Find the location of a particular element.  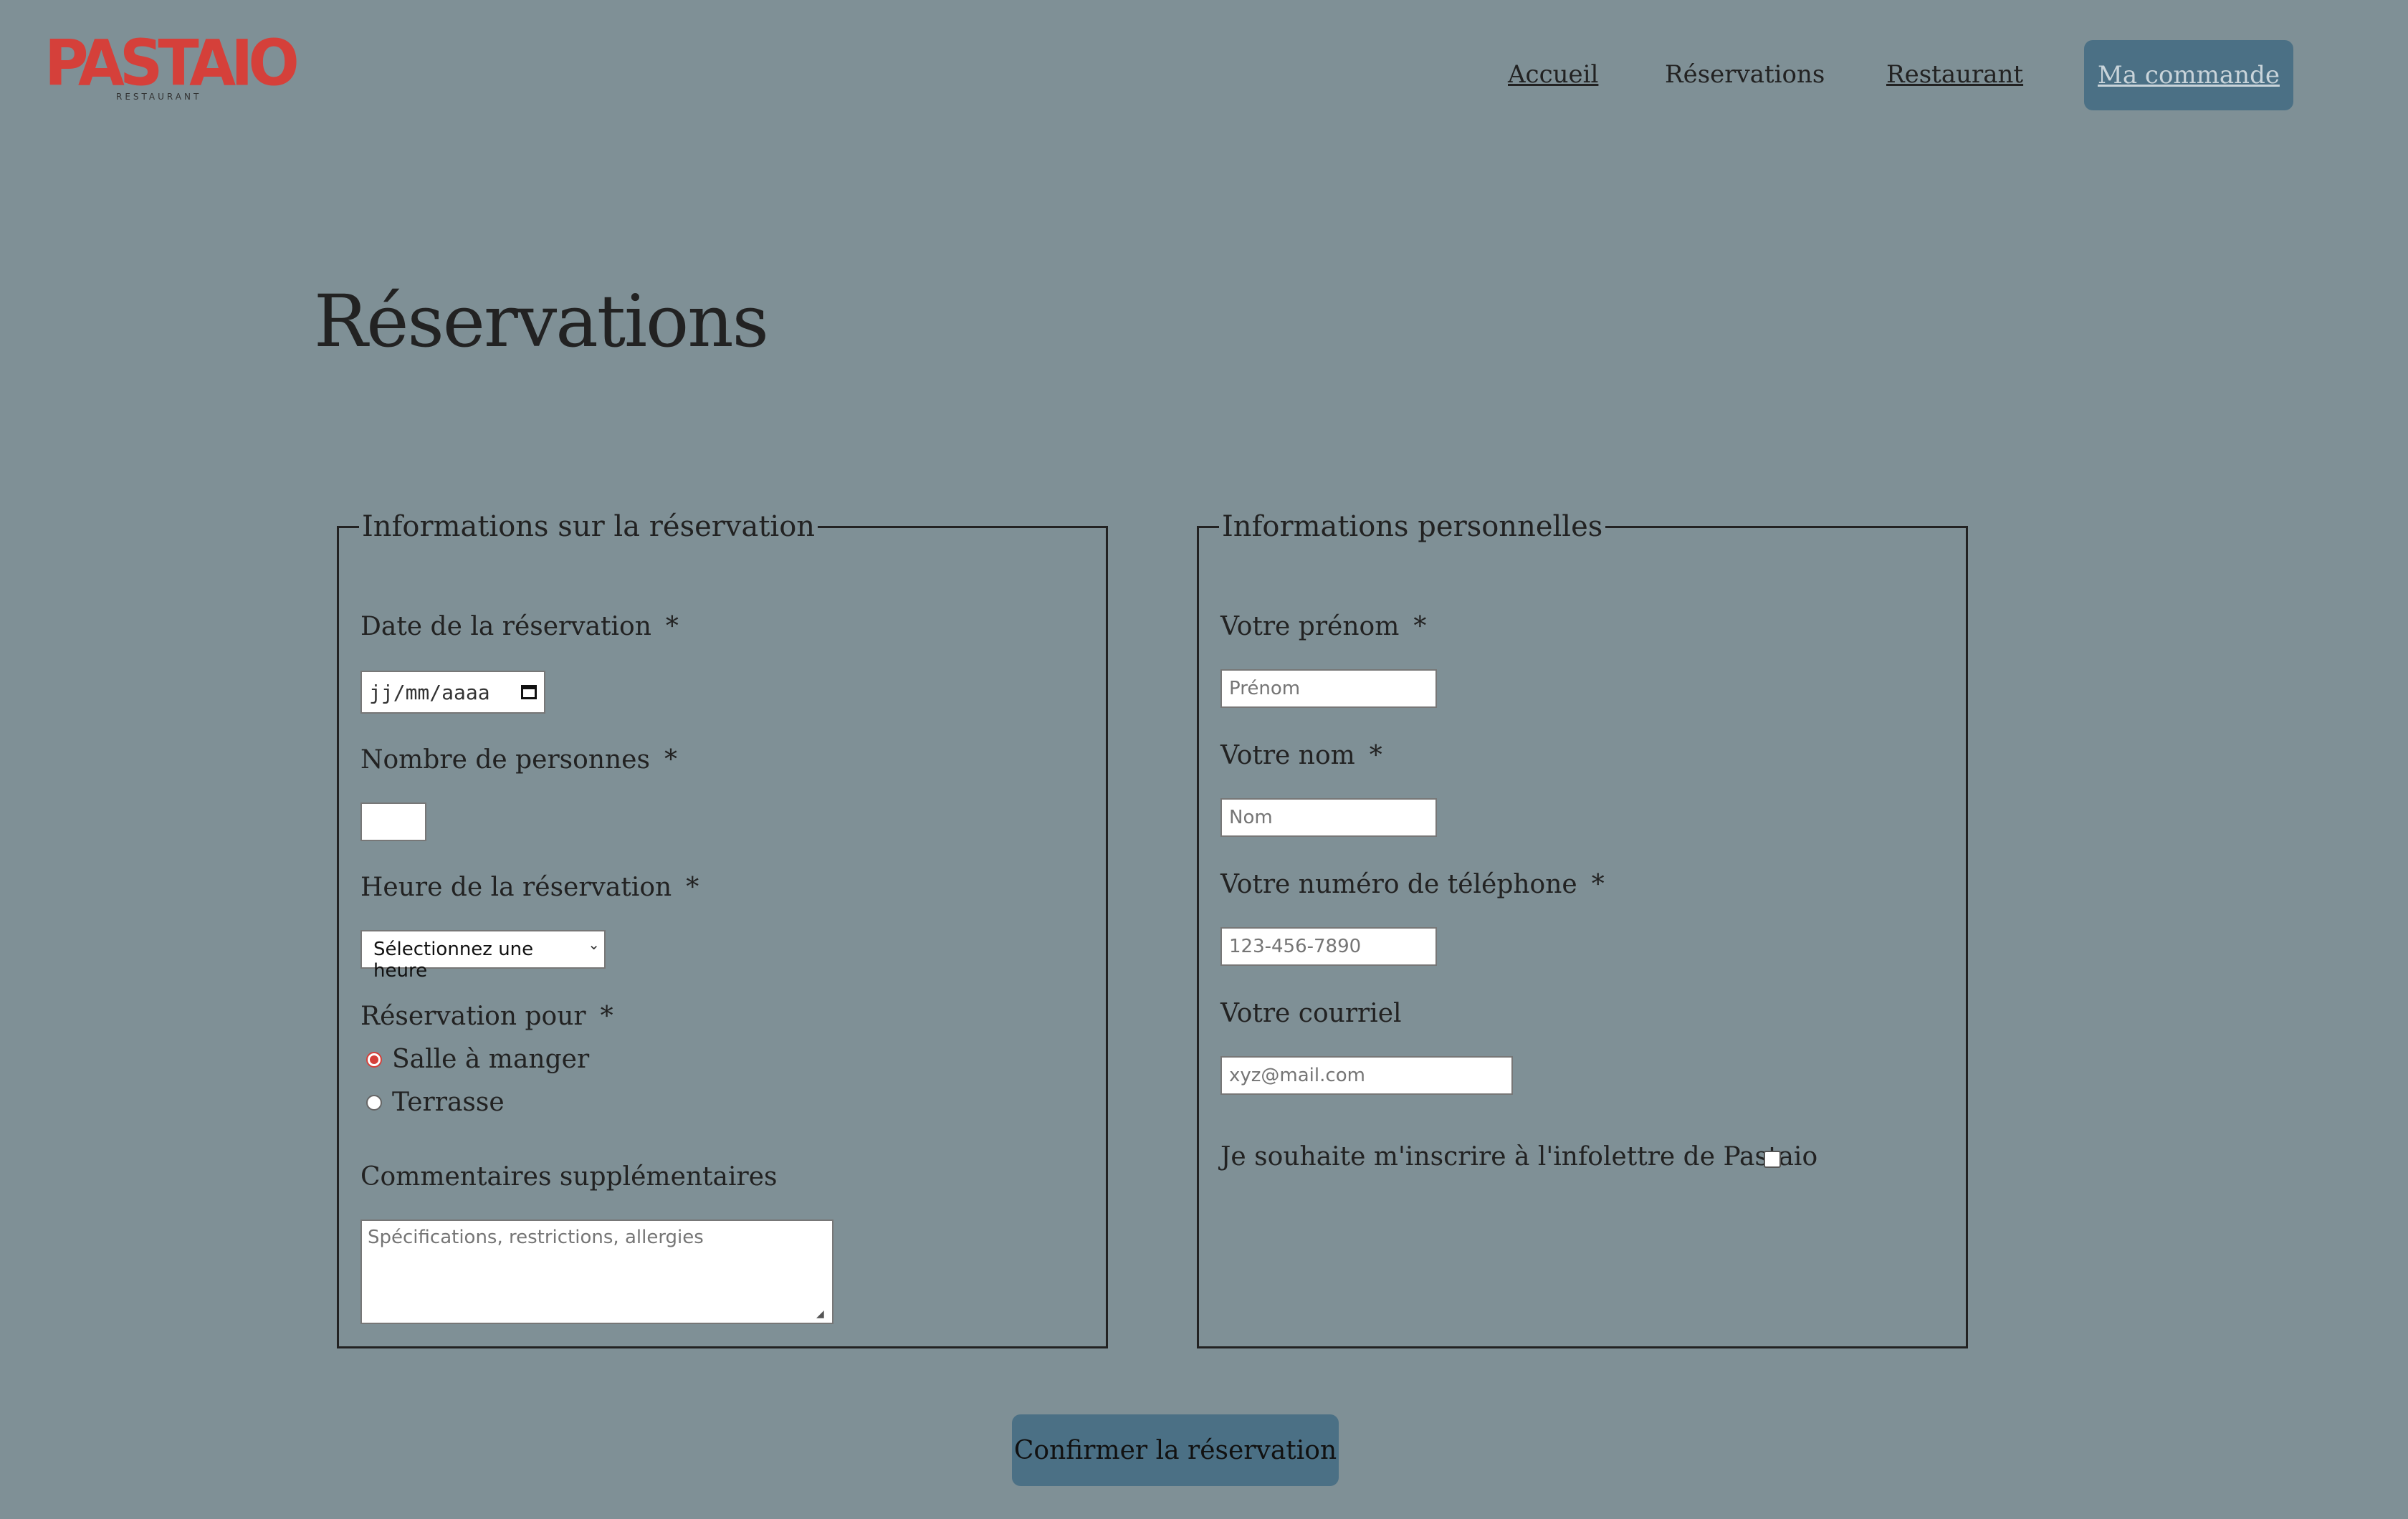

for-label-row: Réservation pour * is located at coordinates (487, 1016).